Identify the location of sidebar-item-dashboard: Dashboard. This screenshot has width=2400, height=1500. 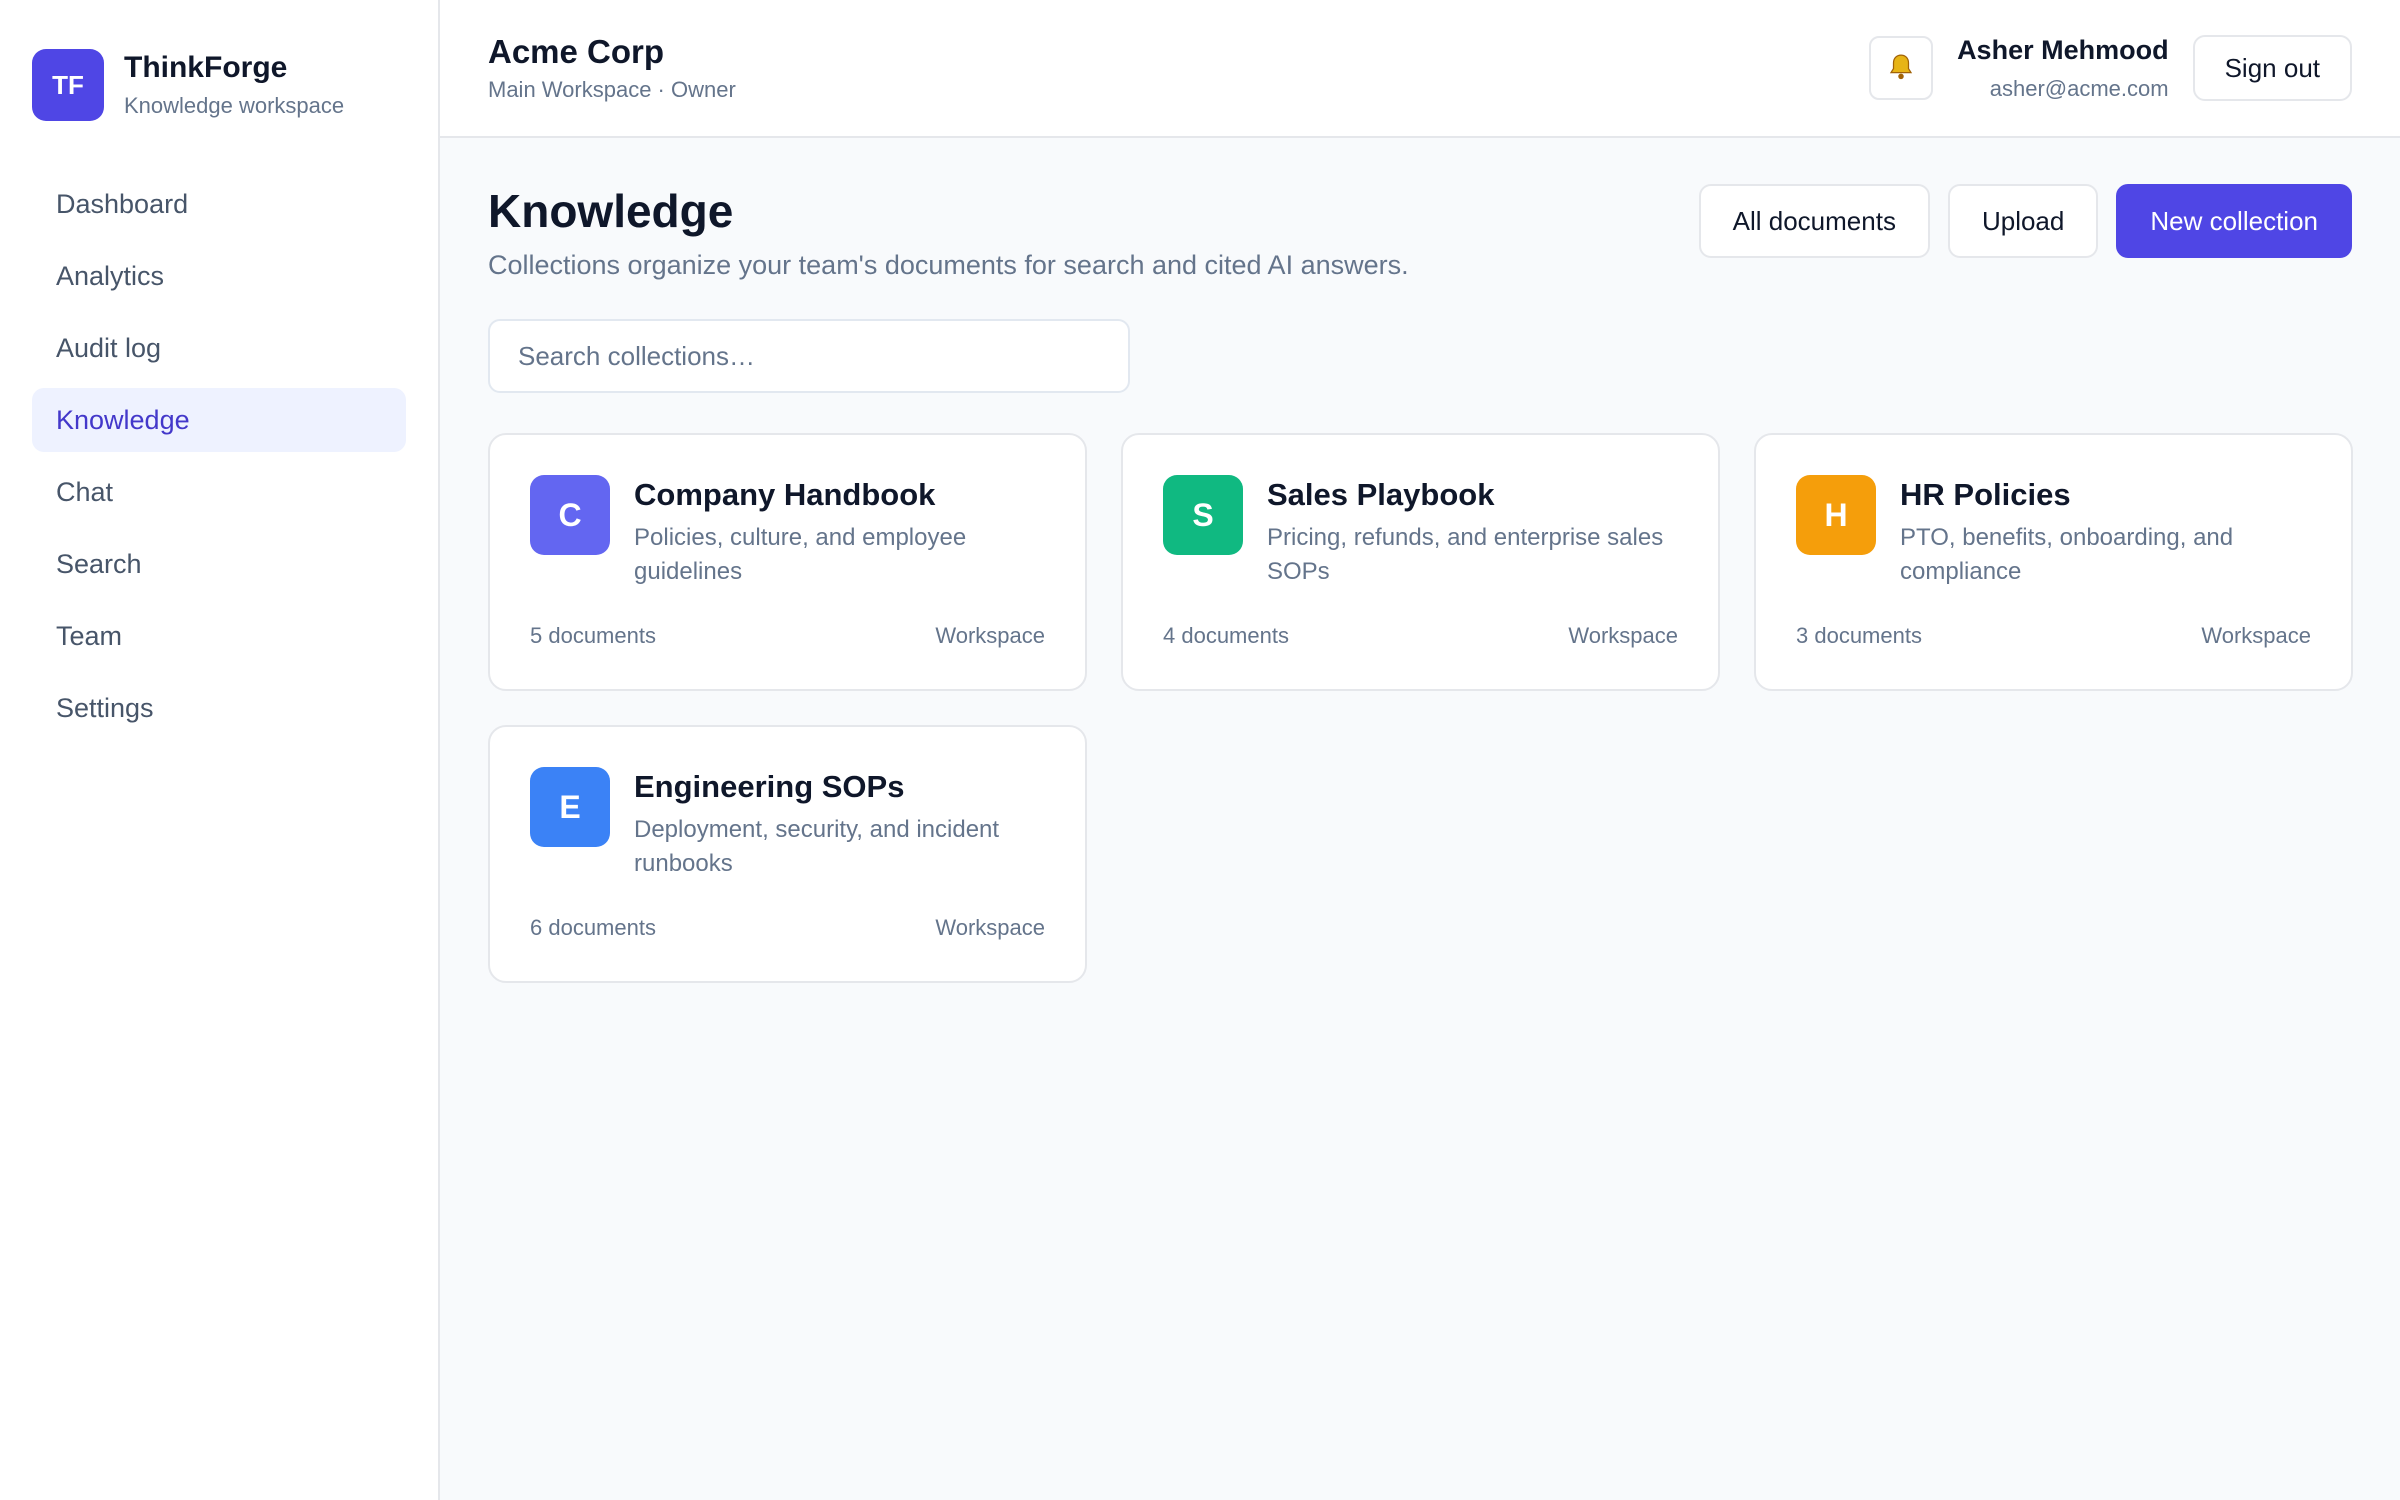
(219, 204).